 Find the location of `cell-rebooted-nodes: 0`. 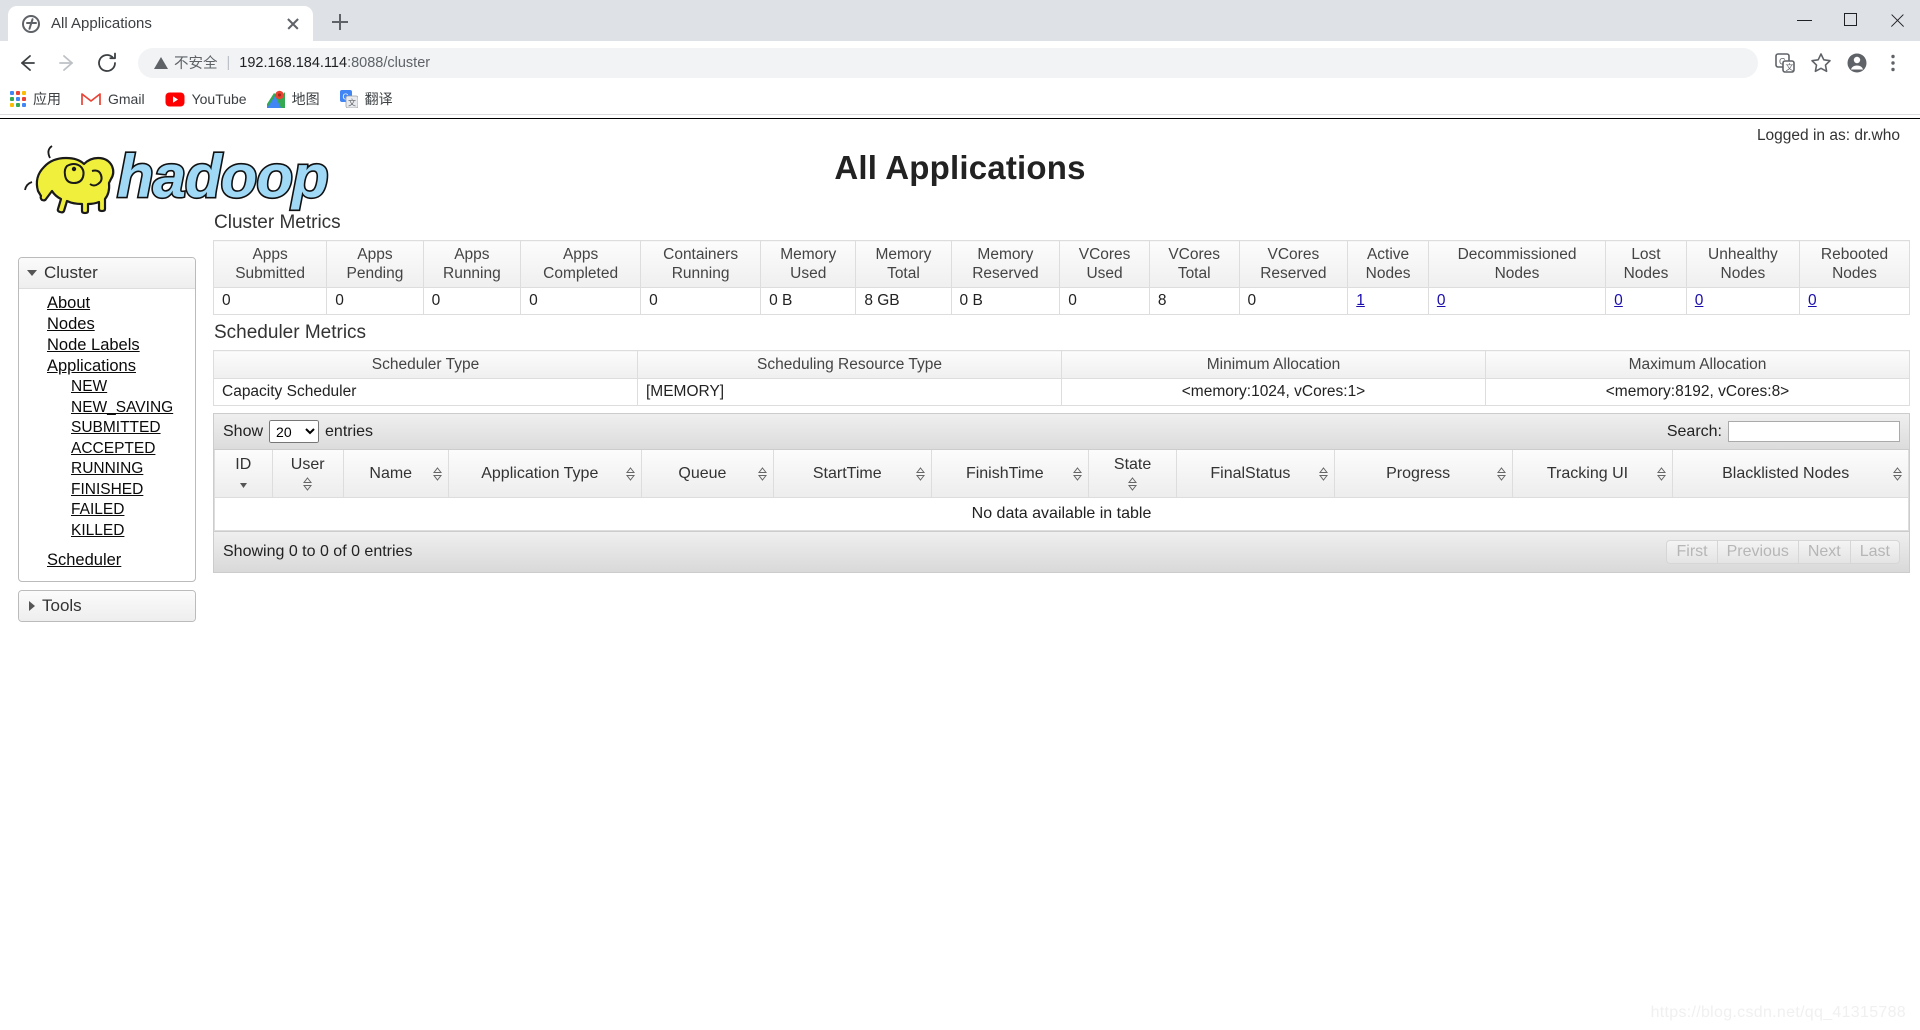

cell-rebooted-nodes: 0 is located at coordinates (1854, 301).